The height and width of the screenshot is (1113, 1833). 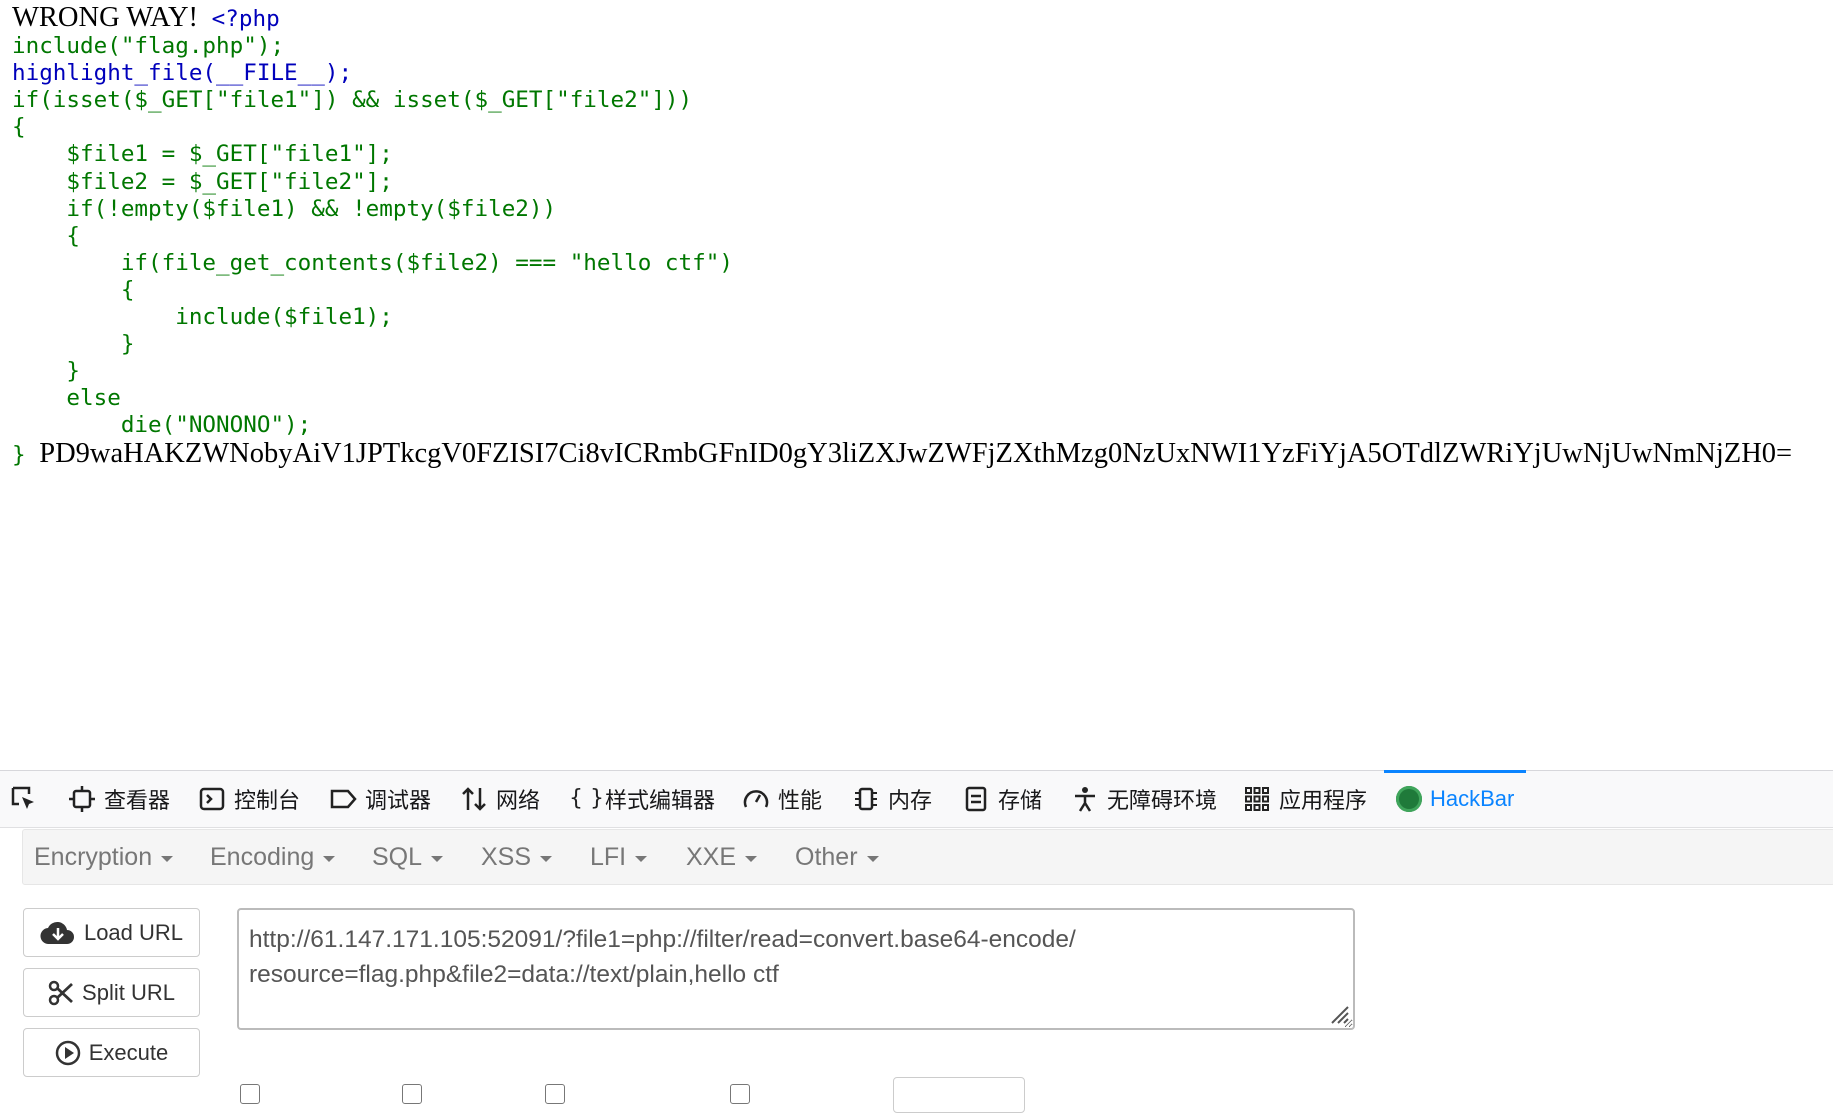 What do you see at coordinates (586, 798) in the screenshot?
I see `style-editor-icon: { }` at bounding box center [586, 798].